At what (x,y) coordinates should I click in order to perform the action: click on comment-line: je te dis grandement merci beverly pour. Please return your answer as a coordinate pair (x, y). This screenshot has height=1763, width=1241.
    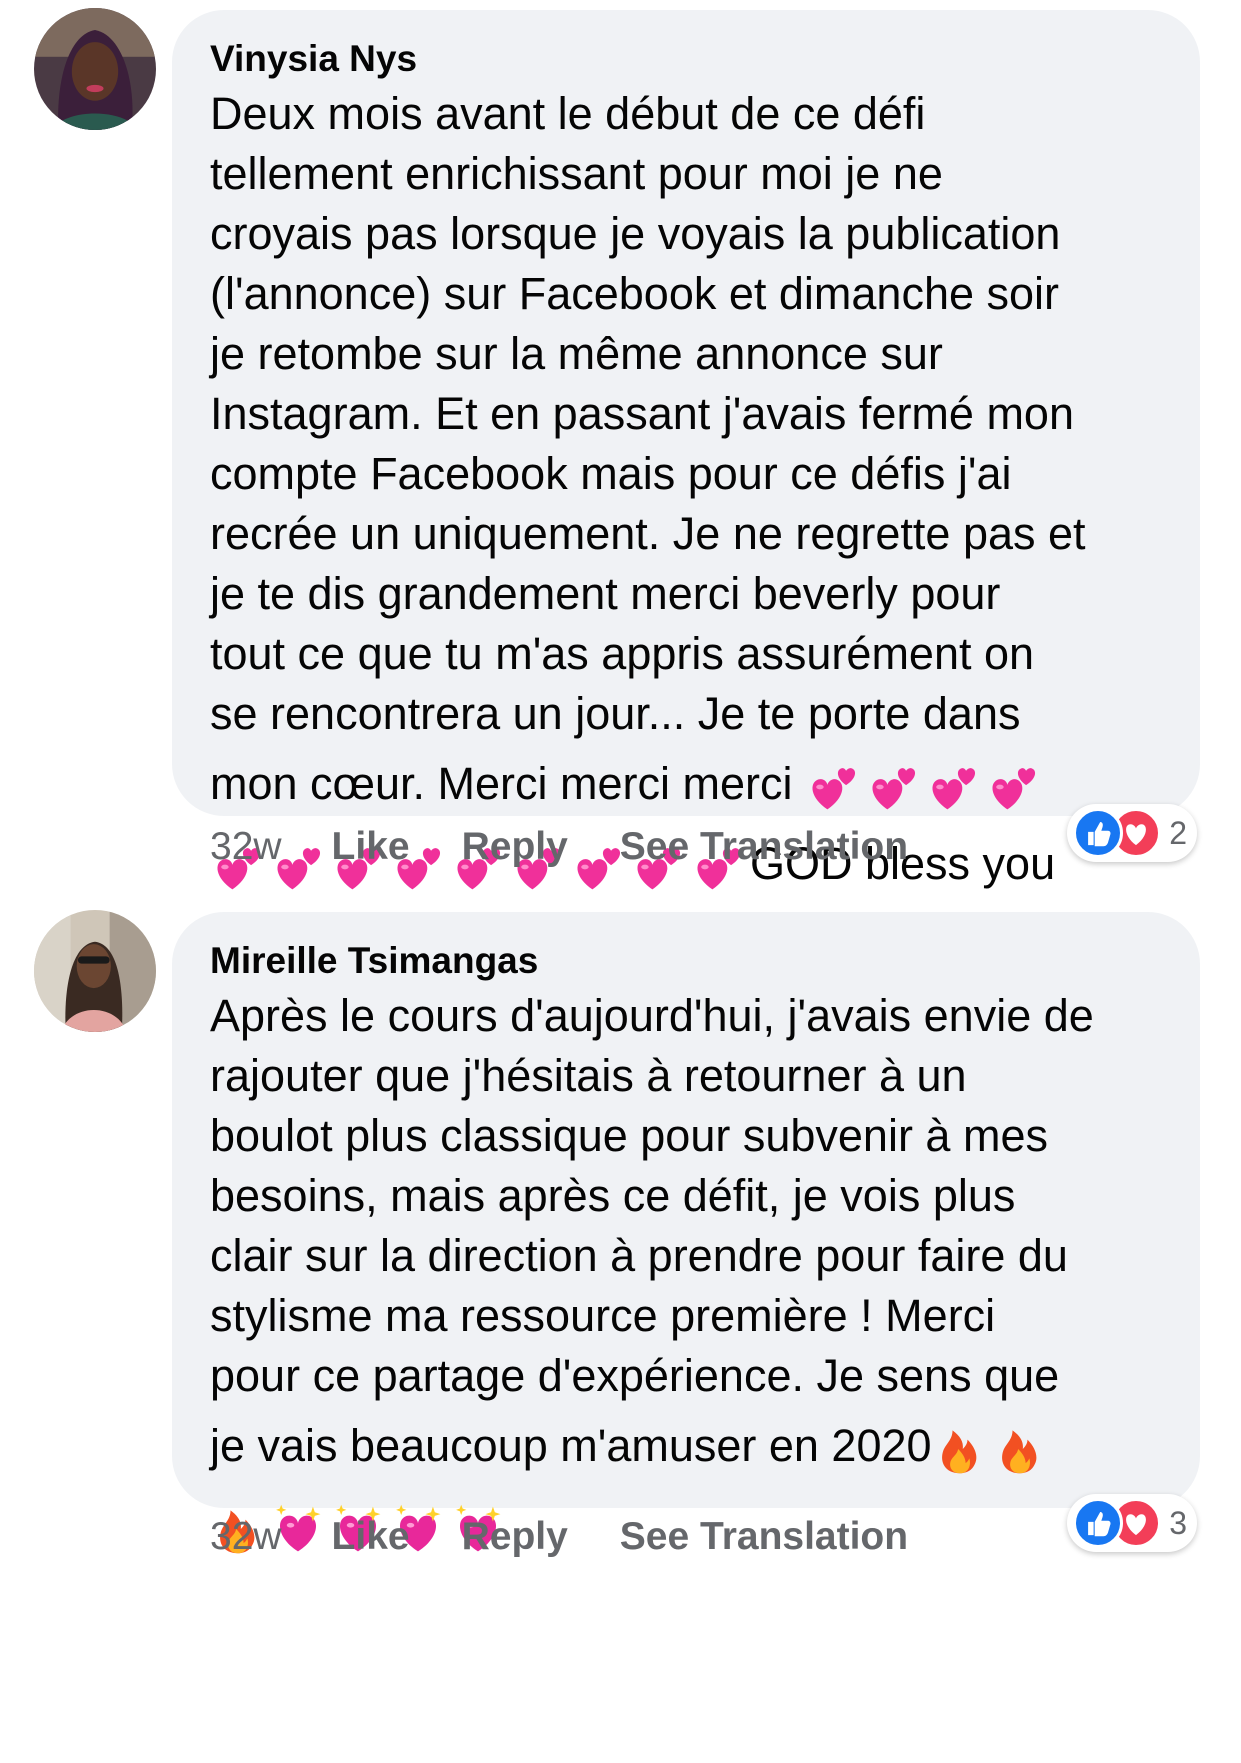
    Looking at the image, I should click on (605, 593).